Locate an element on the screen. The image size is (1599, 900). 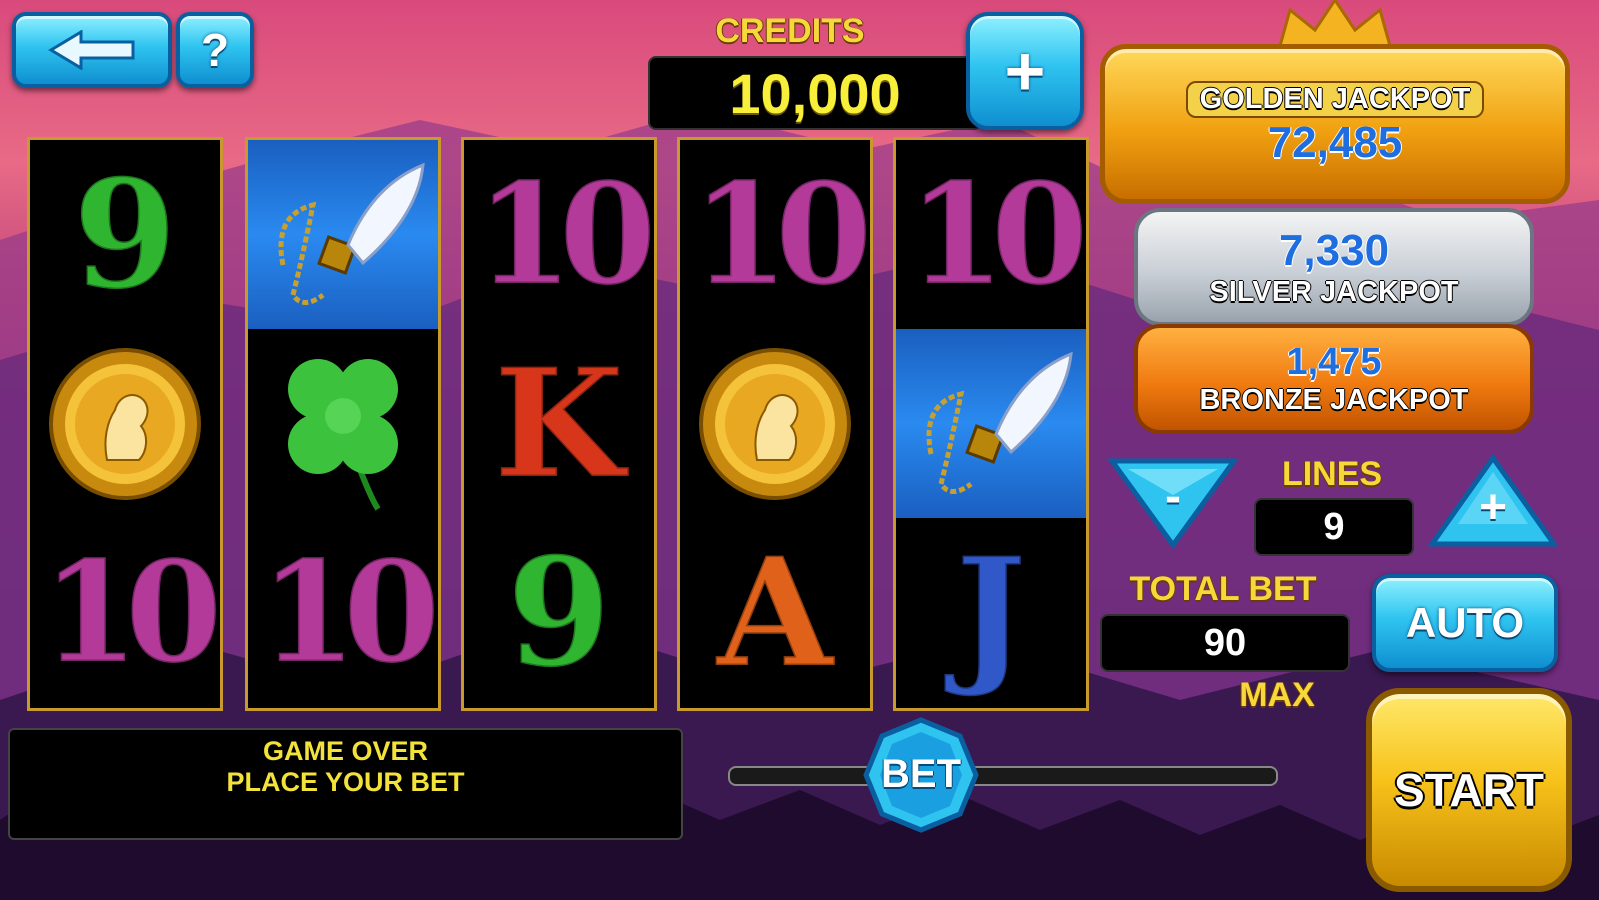
bronze-jackpot-value: 1,475 is located at coordinates (1334, 362).